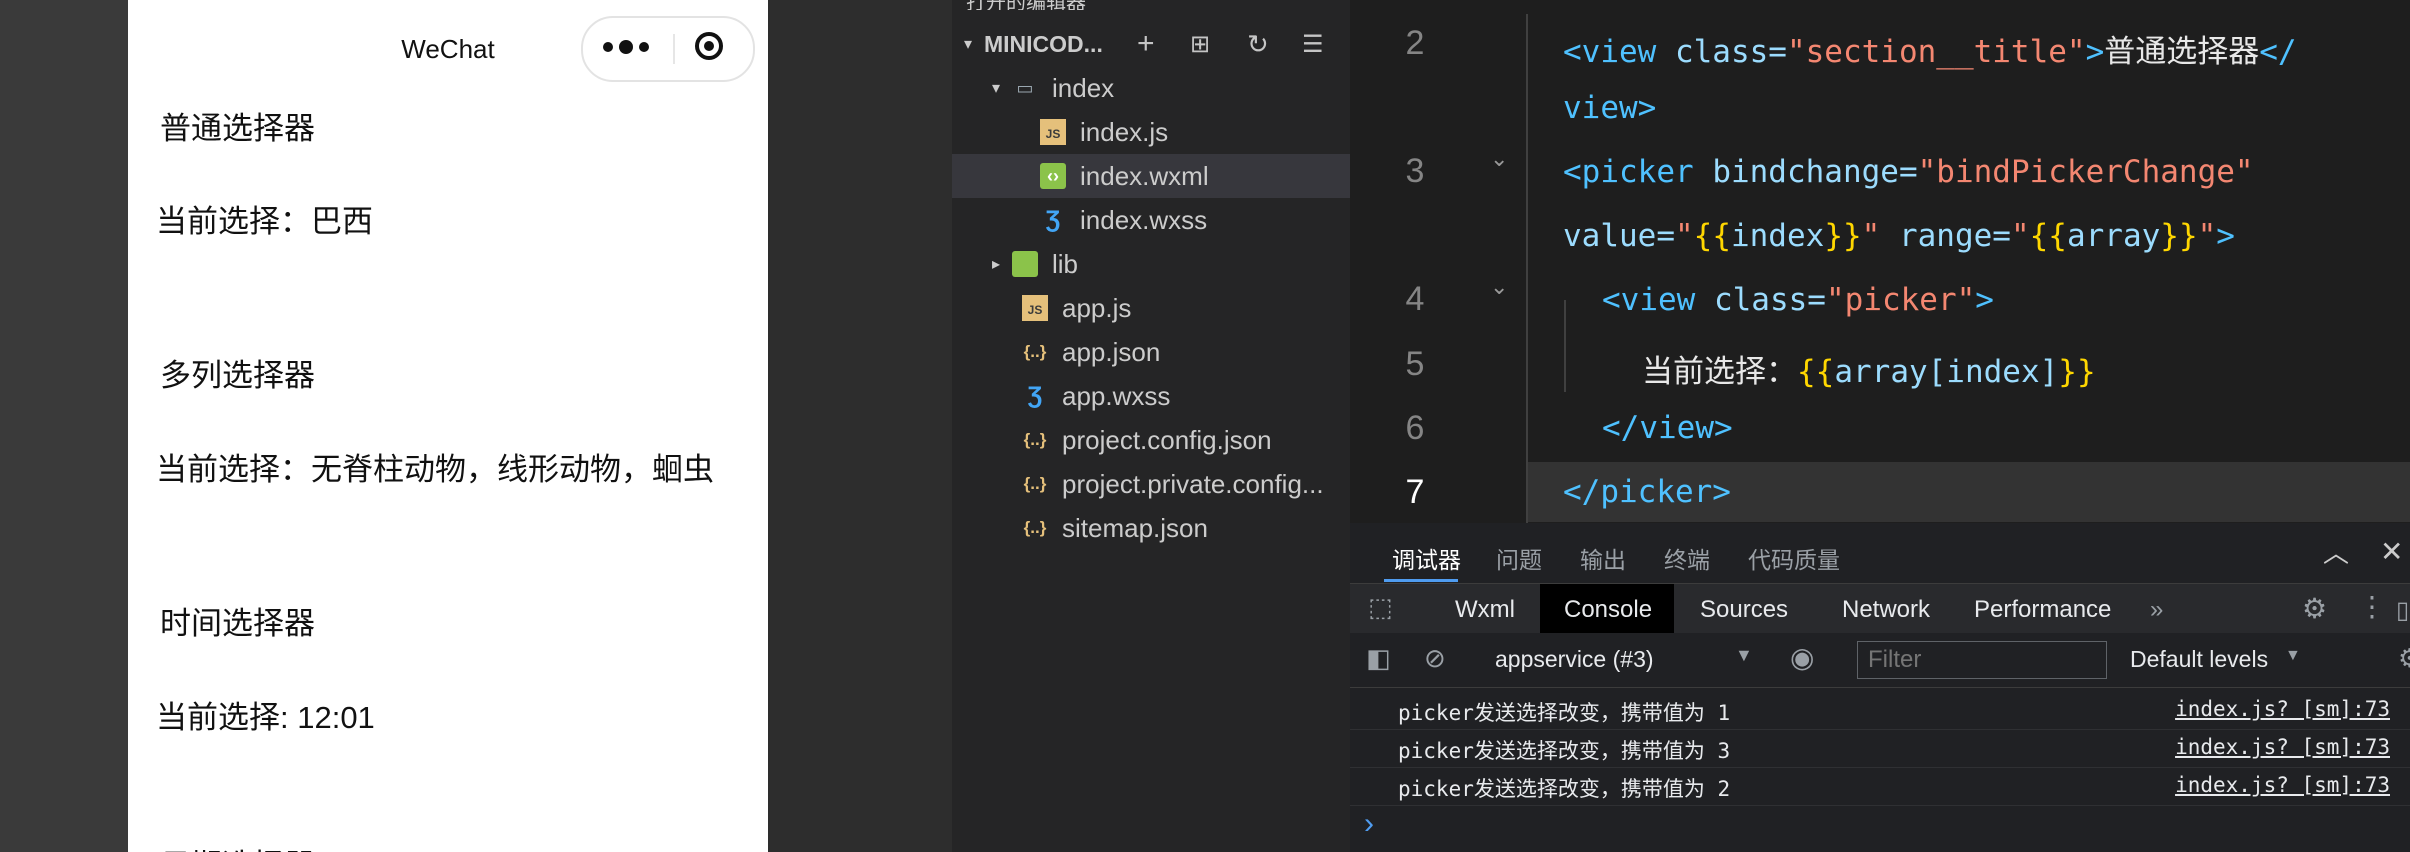 This screenshot has width=2410, height=852. I want to click on tree-item-sitemap-json: {..} sitemap.json, so click(1151, 528).